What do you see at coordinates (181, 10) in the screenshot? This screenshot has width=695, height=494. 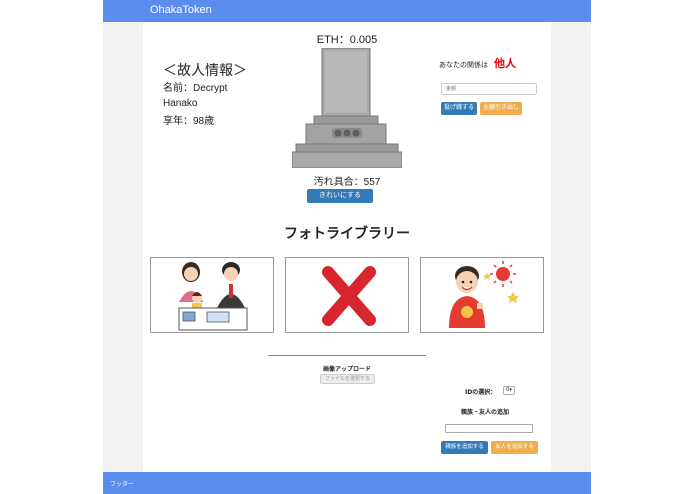 I see `brand-logo: OhakaToken` at bounding box center [181, 10].